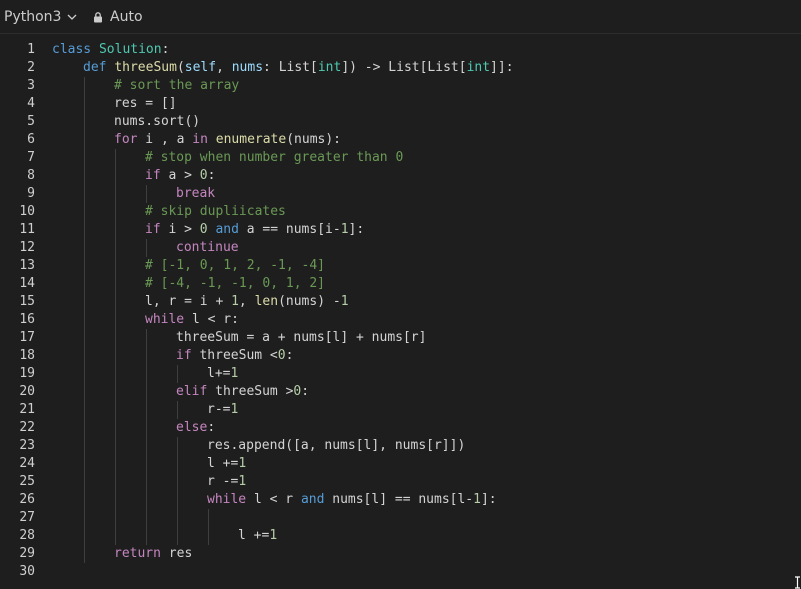  I want to click on line-number: 22, so click(27, 427).